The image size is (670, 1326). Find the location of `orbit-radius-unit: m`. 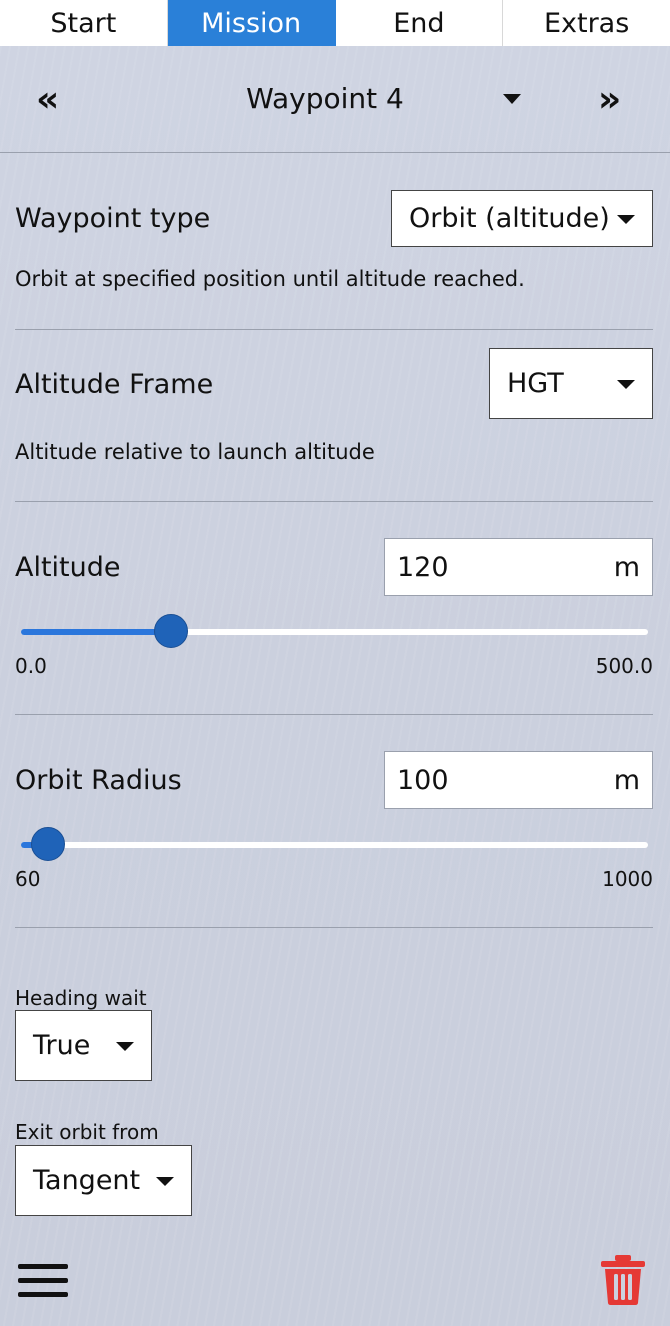

orbit-radius-unit: m is located at coordinates (626, 780).